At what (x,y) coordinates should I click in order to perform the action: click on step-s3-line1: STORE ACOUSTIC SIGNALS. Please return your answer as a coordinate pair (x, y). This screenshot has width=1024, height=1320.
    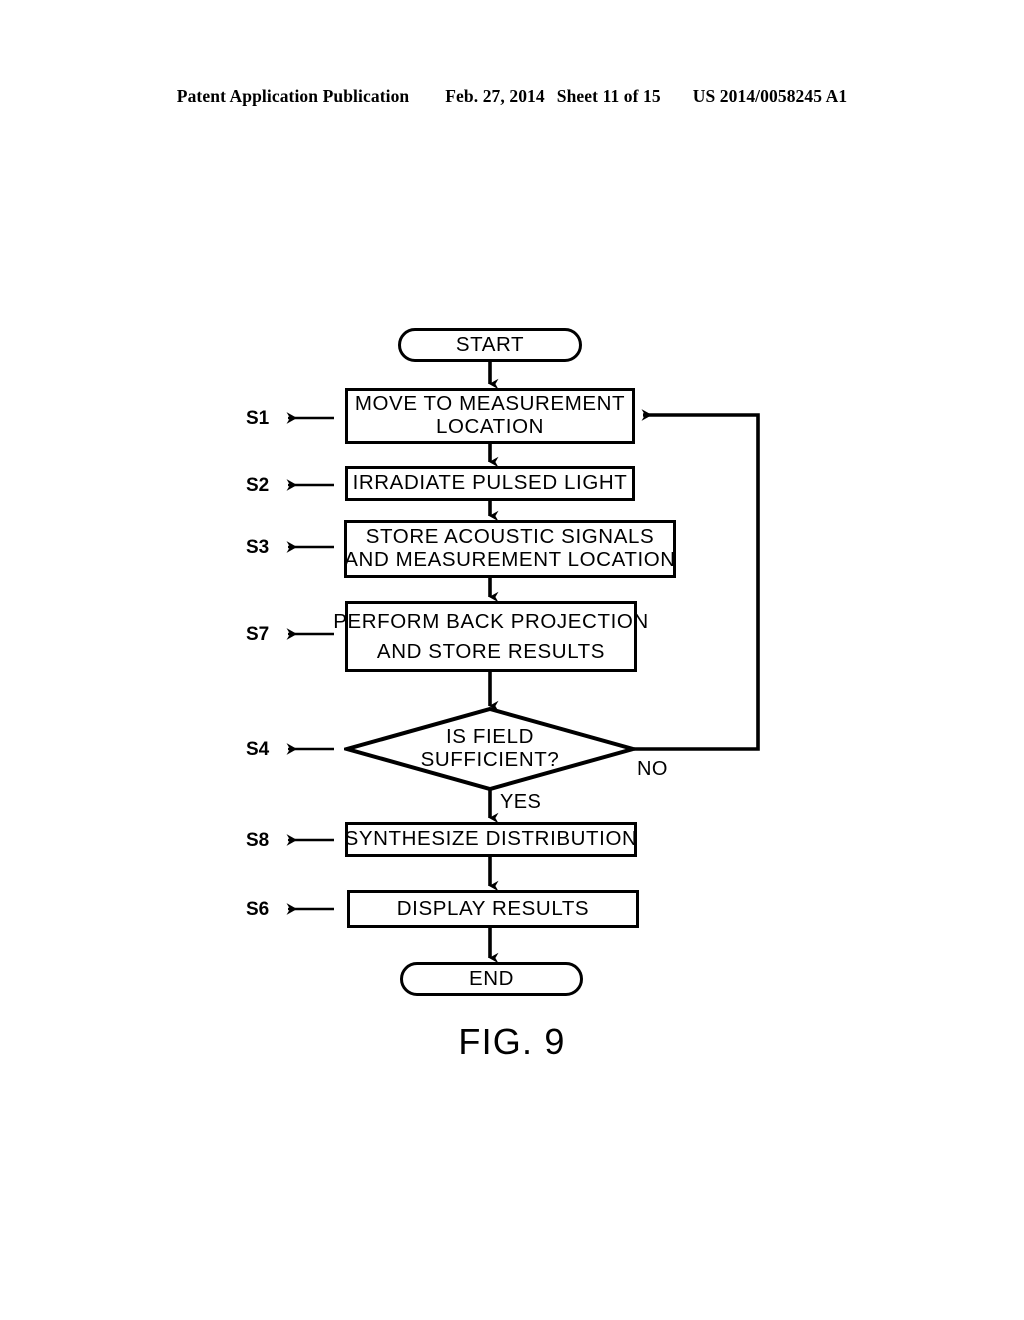
    Looking at the image, I should click on (510, 537).